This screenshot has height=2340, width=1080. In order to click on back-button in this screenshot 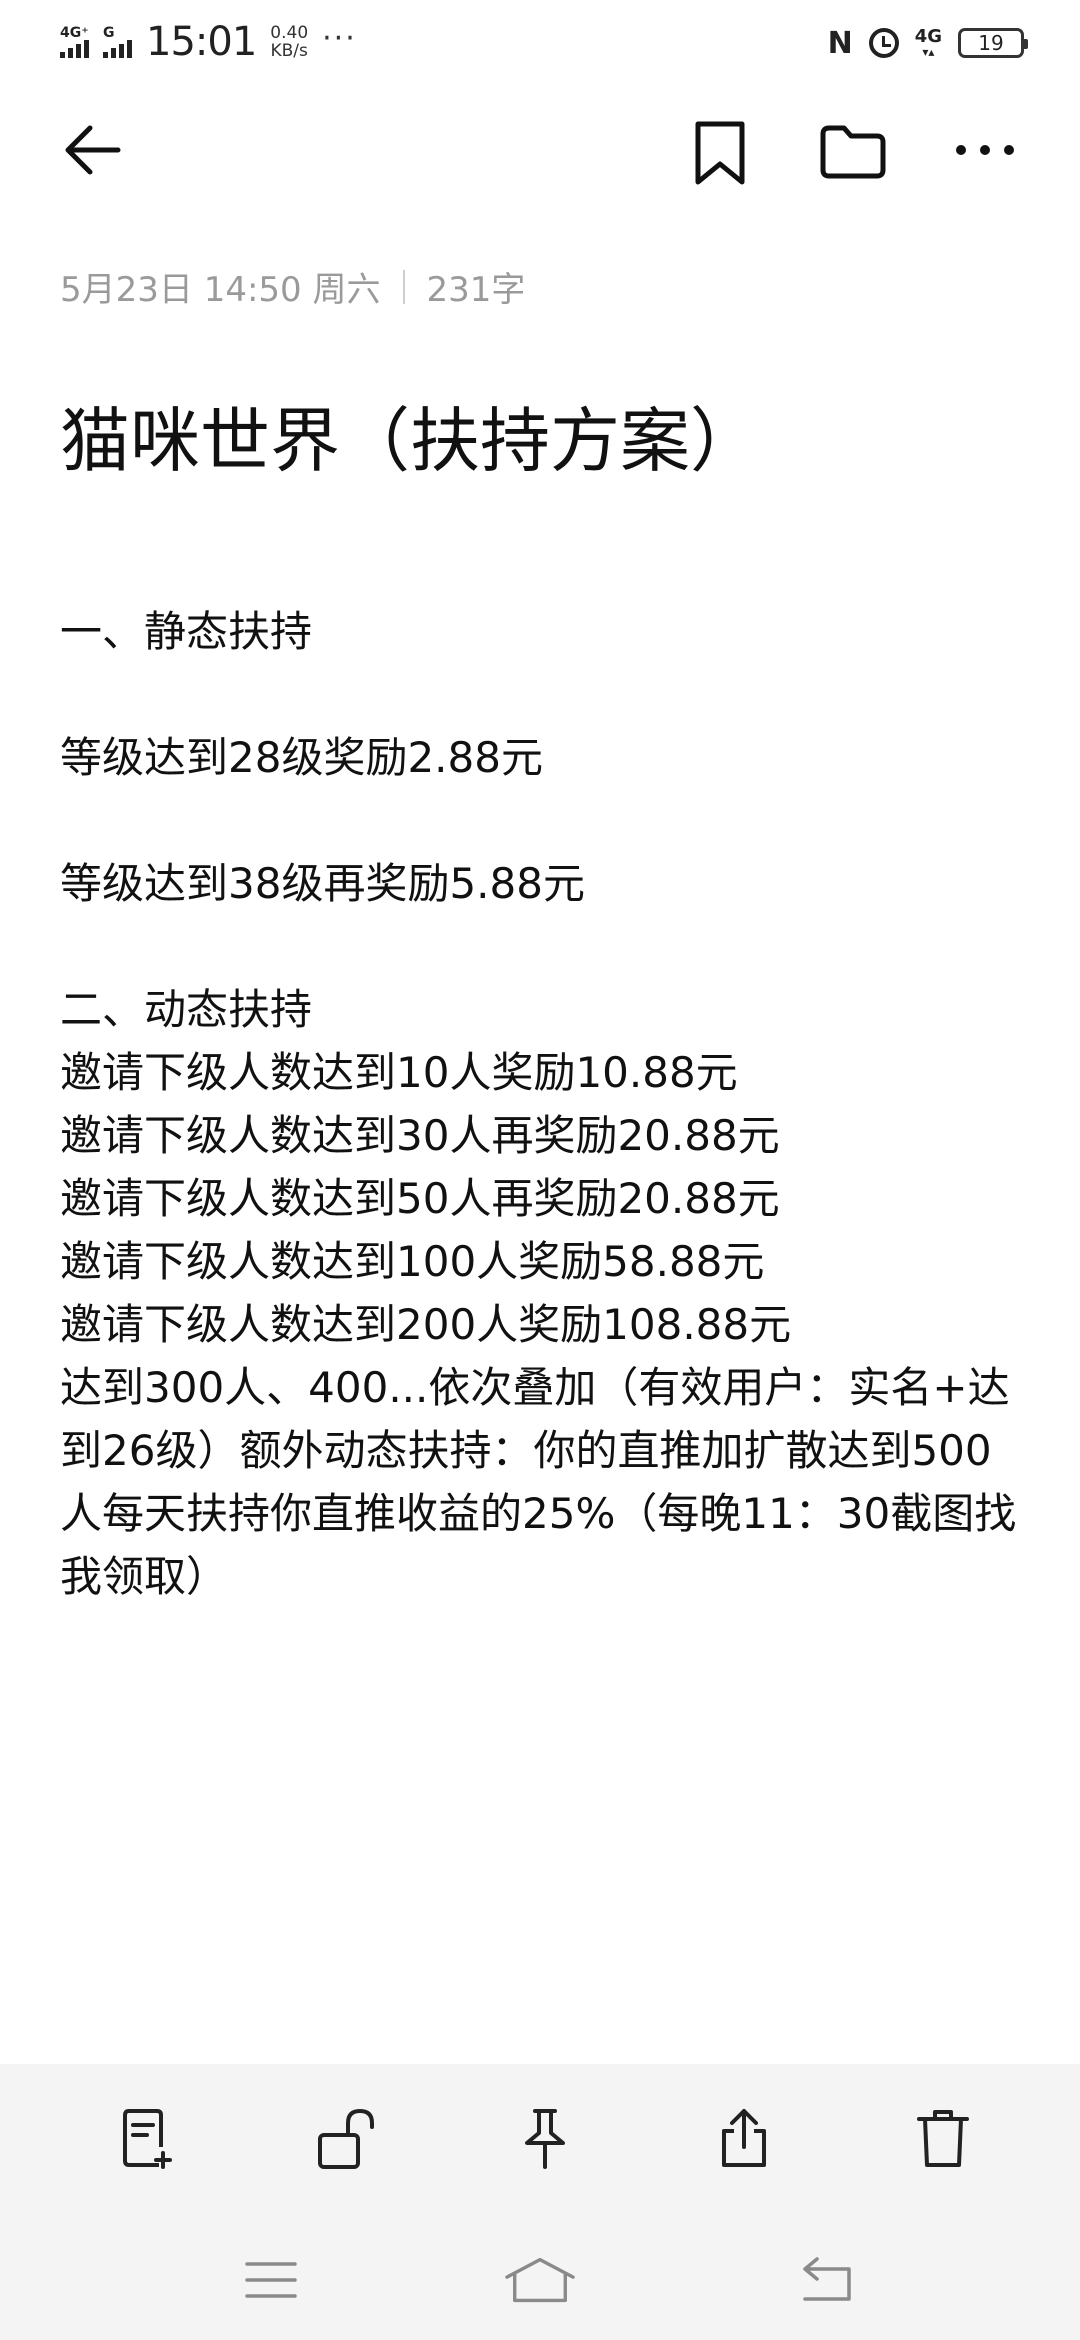, I will do `click(92, 150)`.